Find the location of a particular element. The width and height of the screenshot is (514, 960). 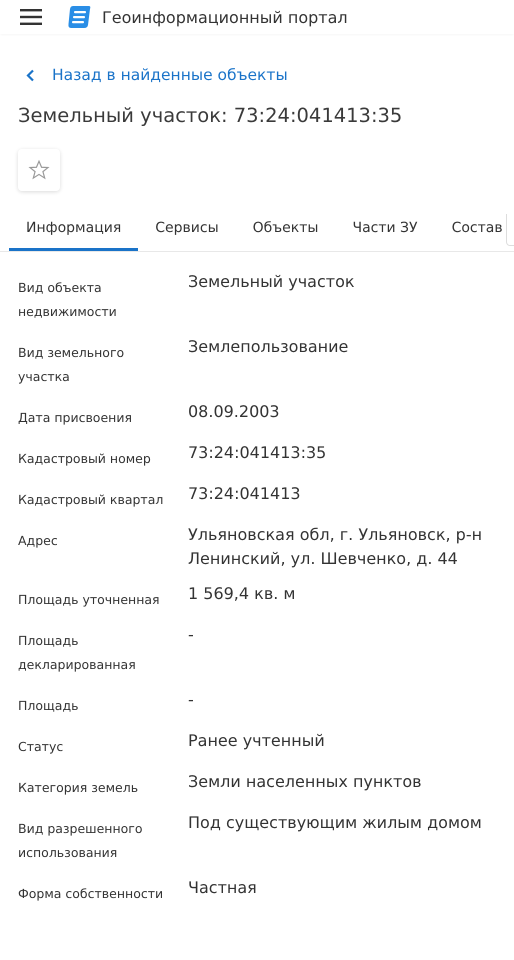

field-value: 1 569,4 кв. м is located at coordinates (242, 594).